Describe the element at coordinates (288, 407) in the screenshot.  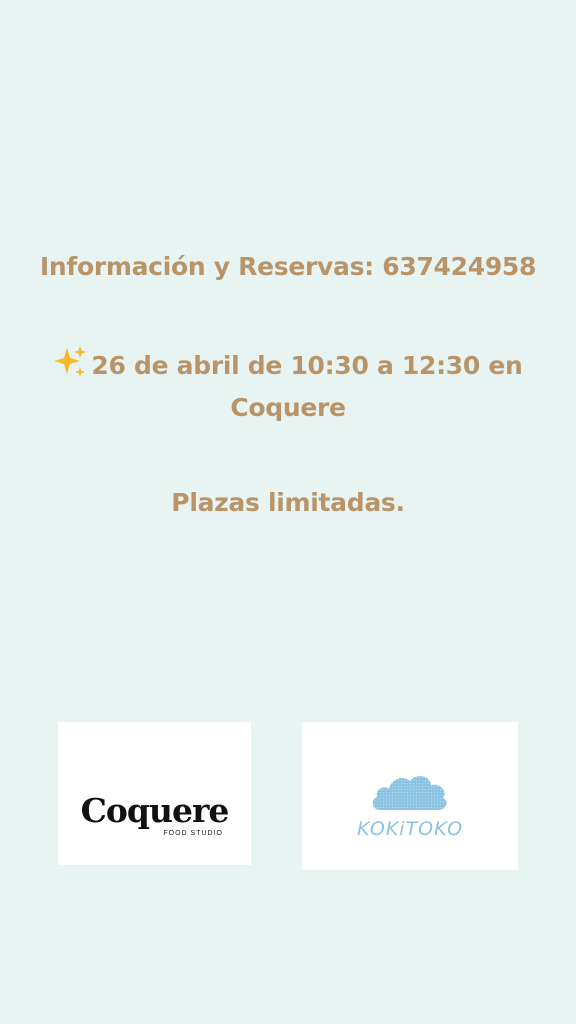
I see `event-location-text: Coquere` at that location.